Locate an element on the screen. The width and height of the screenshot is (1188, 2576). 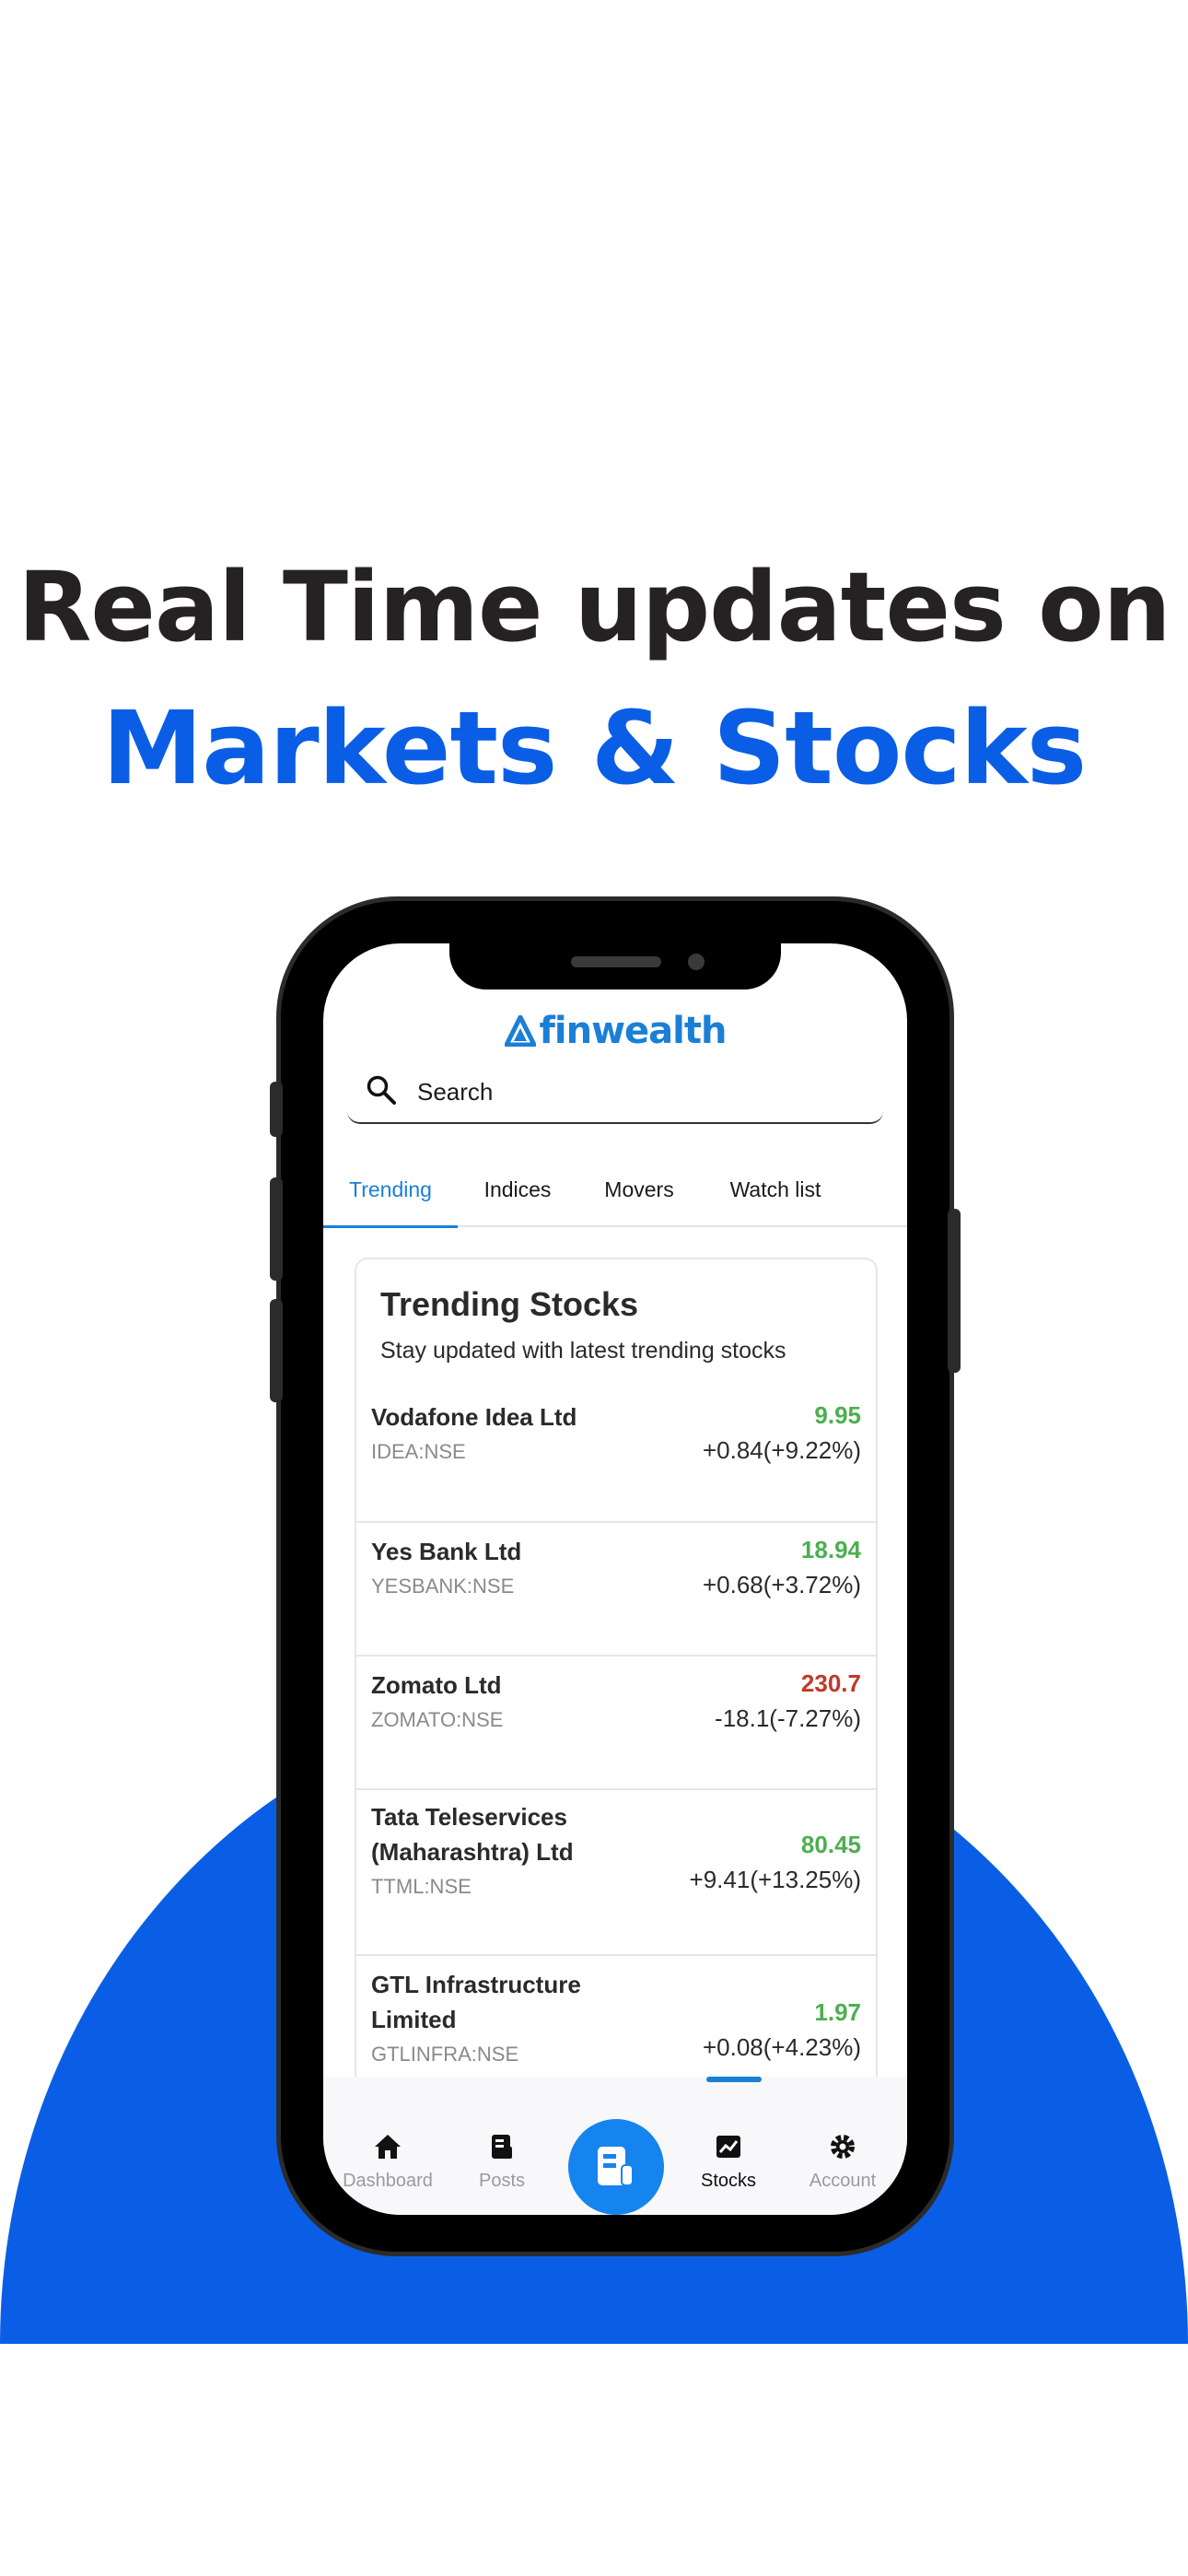
bottom-navigation: Dashboard Posts Stocks Account is located at coordinates (615, 2146).